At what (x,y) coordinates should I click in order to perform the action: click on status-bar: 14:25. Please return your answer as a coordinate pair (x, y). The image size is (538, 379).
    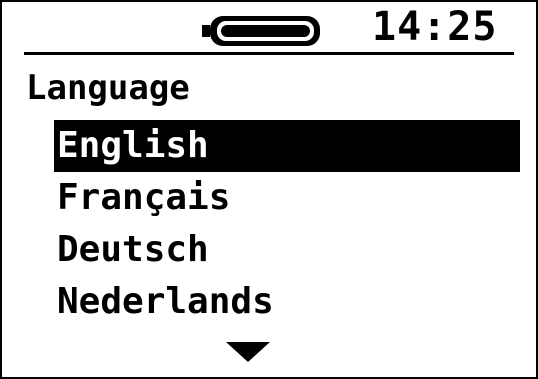
    Looking at the image, I should click on (269, 26).